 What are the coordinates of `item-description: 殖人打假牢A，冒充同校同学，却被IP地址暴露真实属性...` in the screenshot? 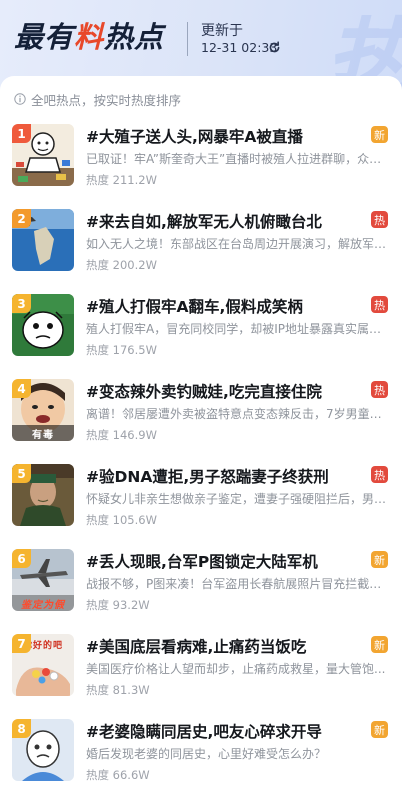 It's located at (237, 329).